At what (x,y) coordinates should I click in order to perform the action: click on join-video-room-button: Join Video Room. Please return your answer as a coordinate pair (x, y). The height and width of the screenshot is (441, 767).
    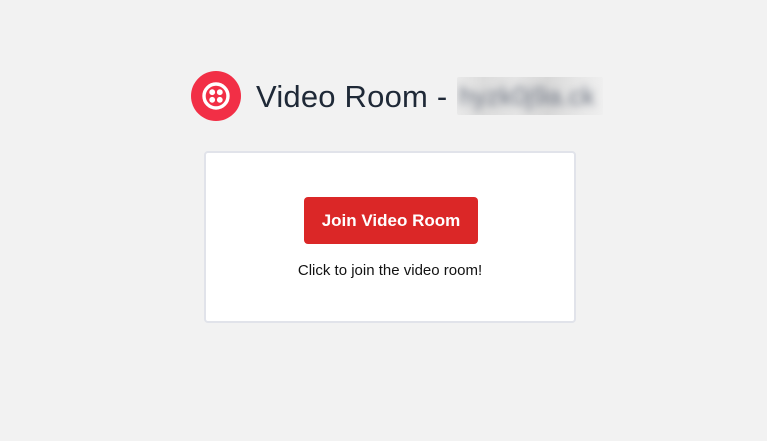
    Looking at the image, I should click on (391, 220).